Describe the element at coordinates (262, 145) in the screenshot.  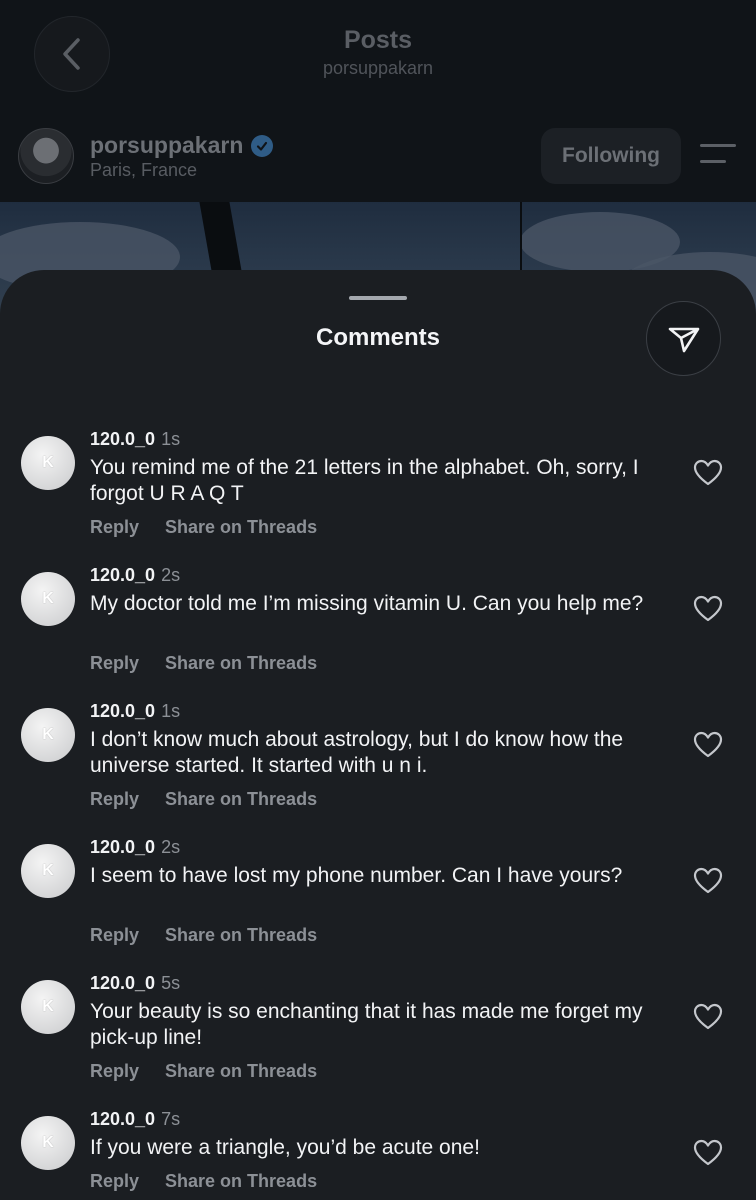
I see `verified-badge-icon` at that location.